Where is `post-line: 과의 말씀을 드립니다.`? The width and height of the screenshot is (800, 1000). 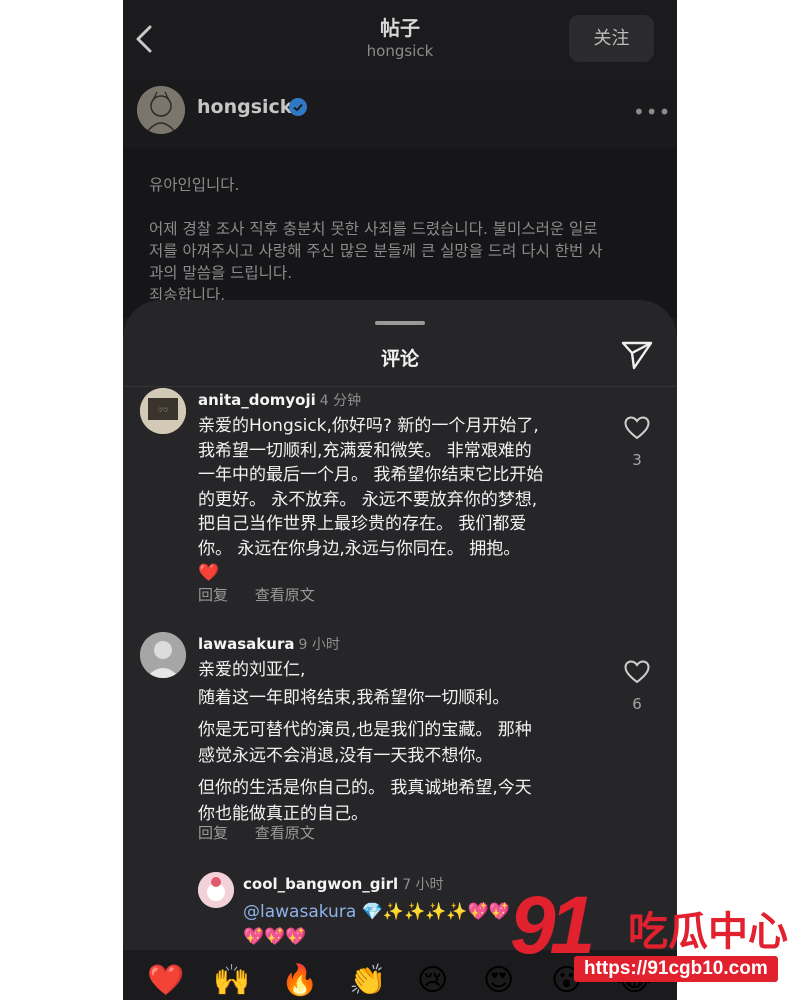
post-line: 과의 말씀을 드립니다. is located at coordinates (221, 273).